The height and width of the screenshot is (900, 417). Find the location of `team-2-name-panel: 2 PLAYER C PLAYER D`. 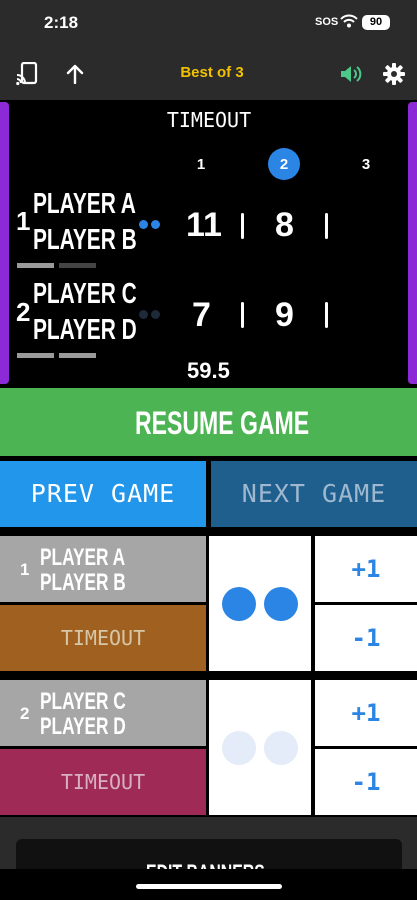

team-2-name-panel: 2 PLAYER C PLAYER D is located at coordinates (103, 713).